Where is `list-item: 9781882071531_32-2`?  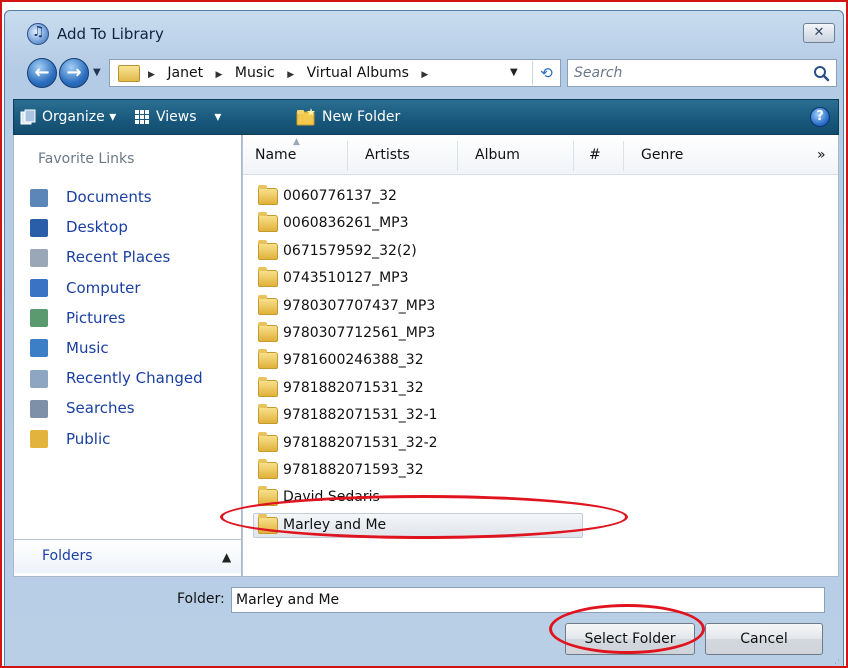 list-item: 9781882071531_32-2 is located at coordinates (523, 443).